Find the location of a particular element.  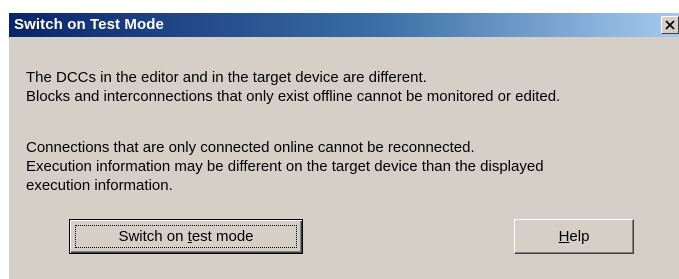

switch-on-test-mode-label: Switch on test mode is located at coordinates (186, 236).